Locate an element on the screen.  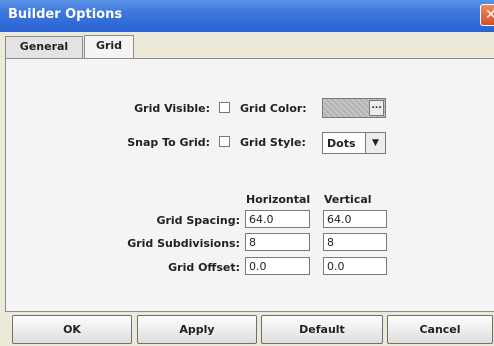
grid-spacing-label: Grid Spacing: is located at coordinates (198, 220).